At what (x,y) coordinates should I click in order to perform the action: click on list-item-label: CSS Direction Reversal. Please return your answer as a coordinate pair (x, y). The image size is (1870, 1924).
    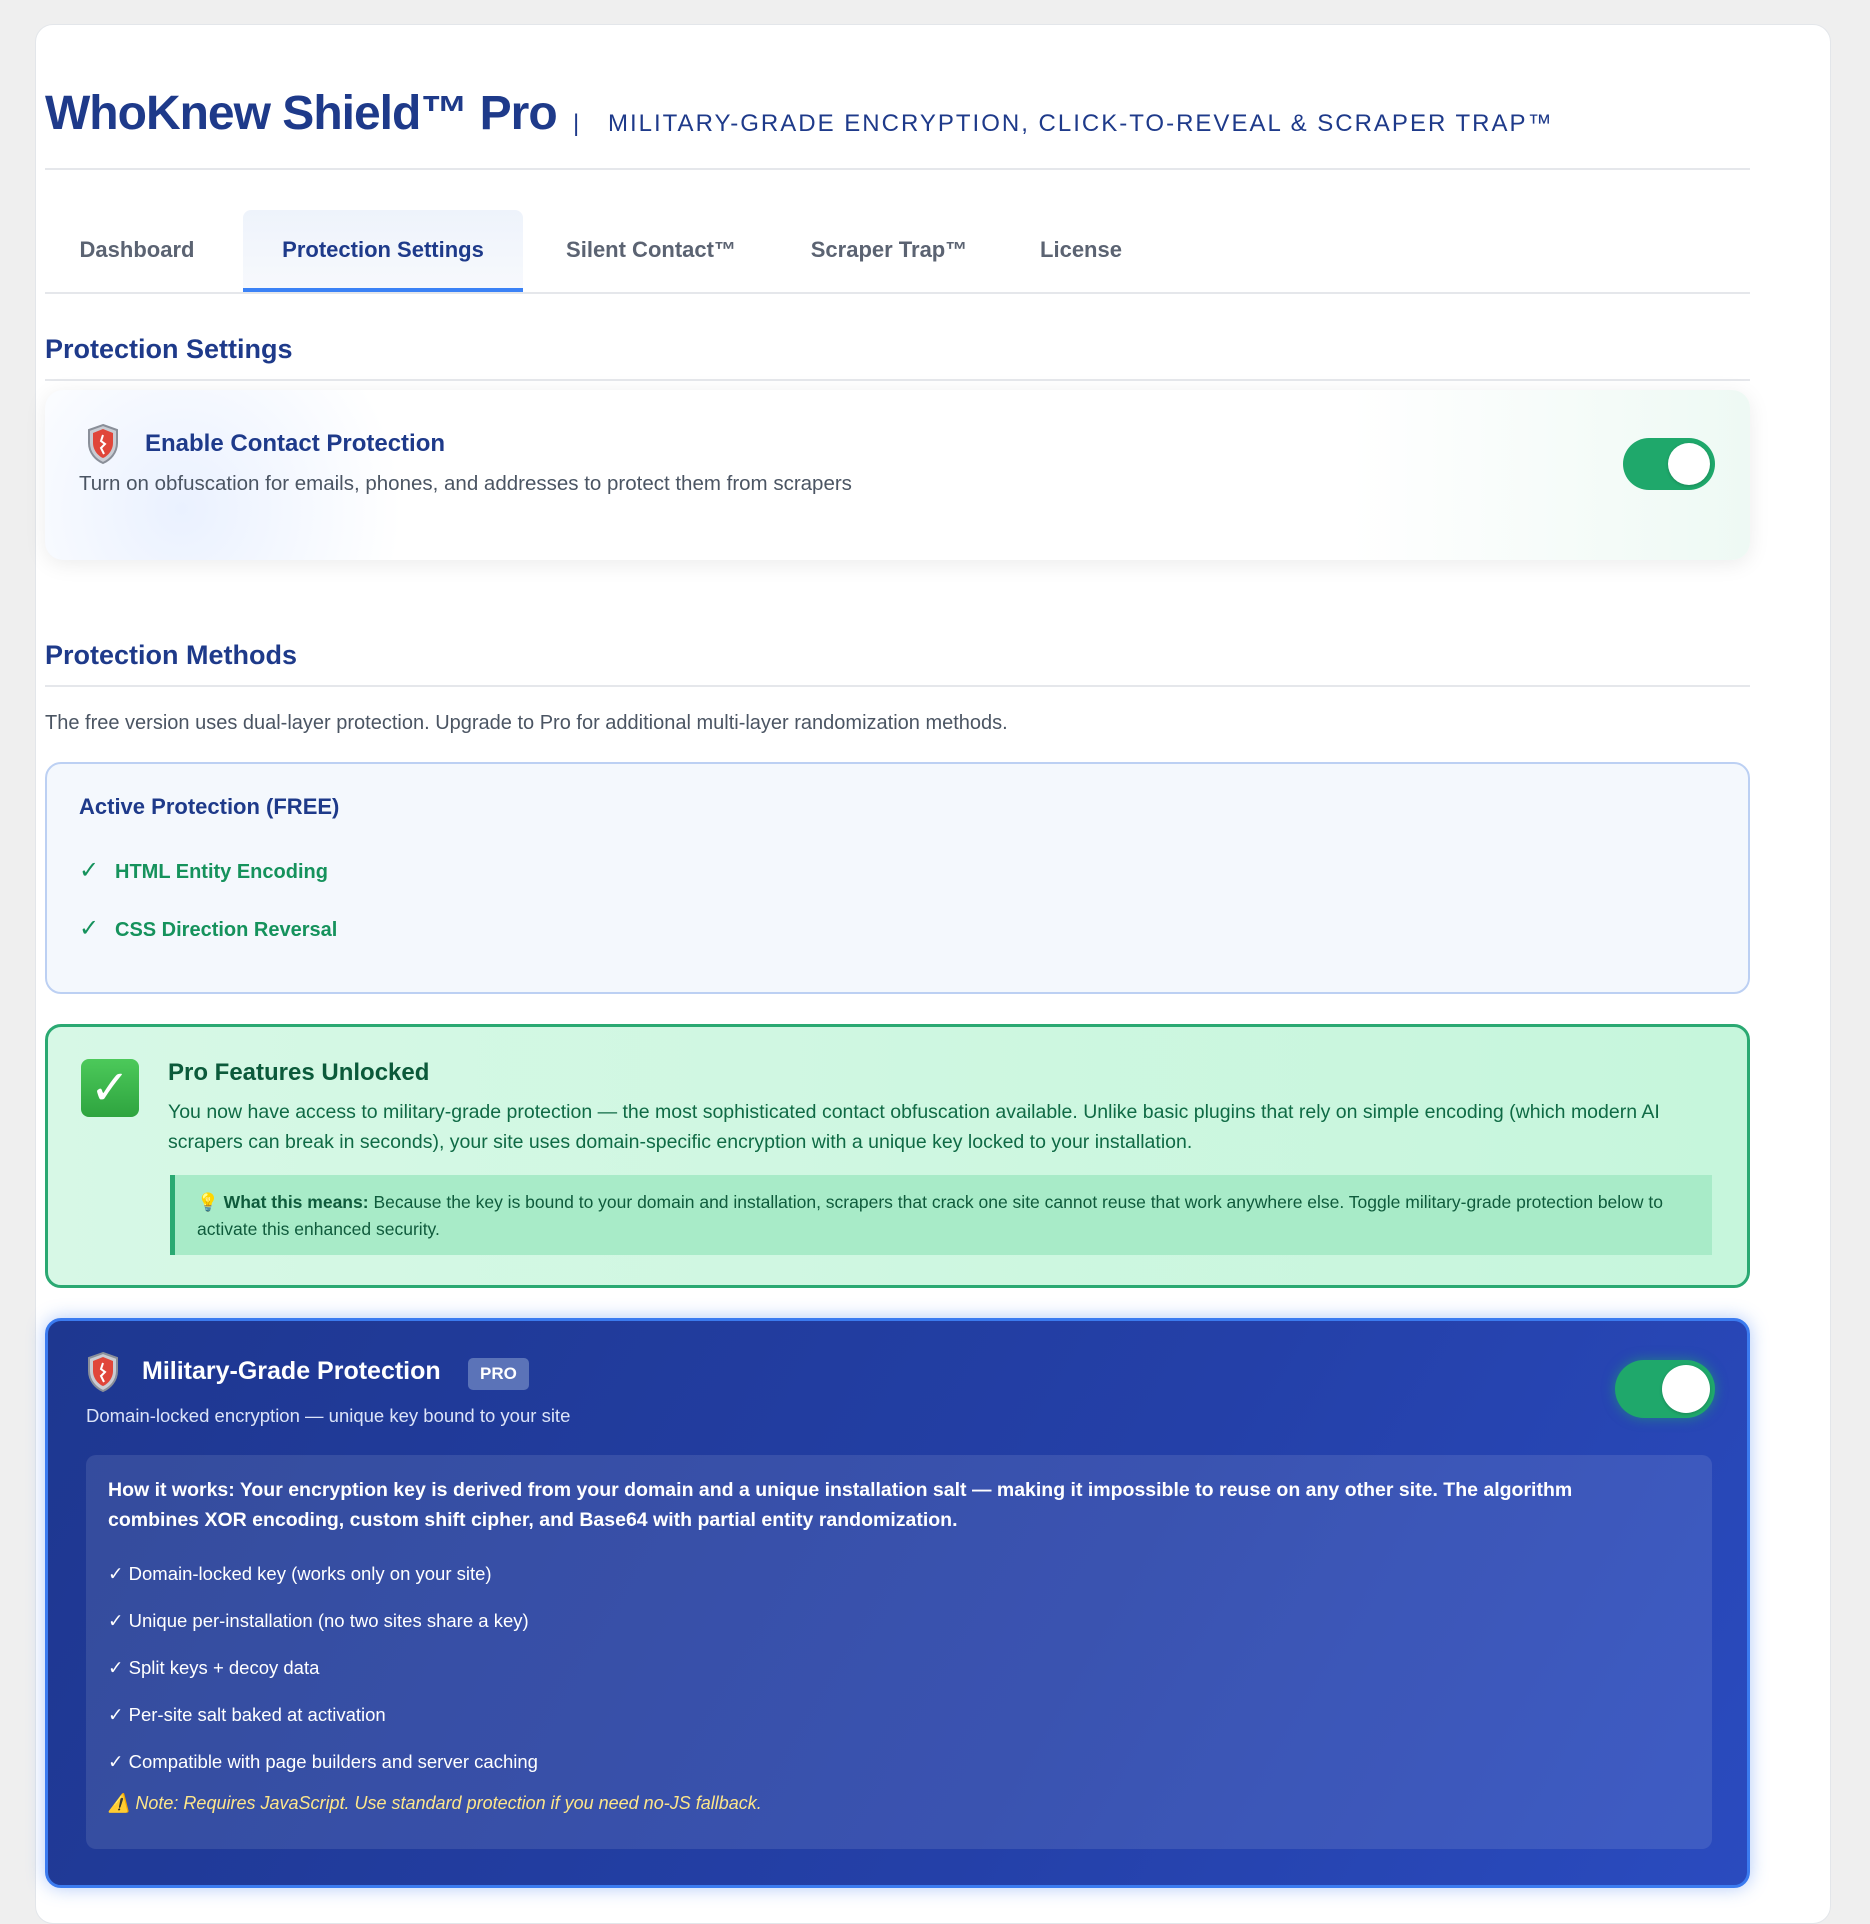
    Looking at the image, I should click on (226, 930).